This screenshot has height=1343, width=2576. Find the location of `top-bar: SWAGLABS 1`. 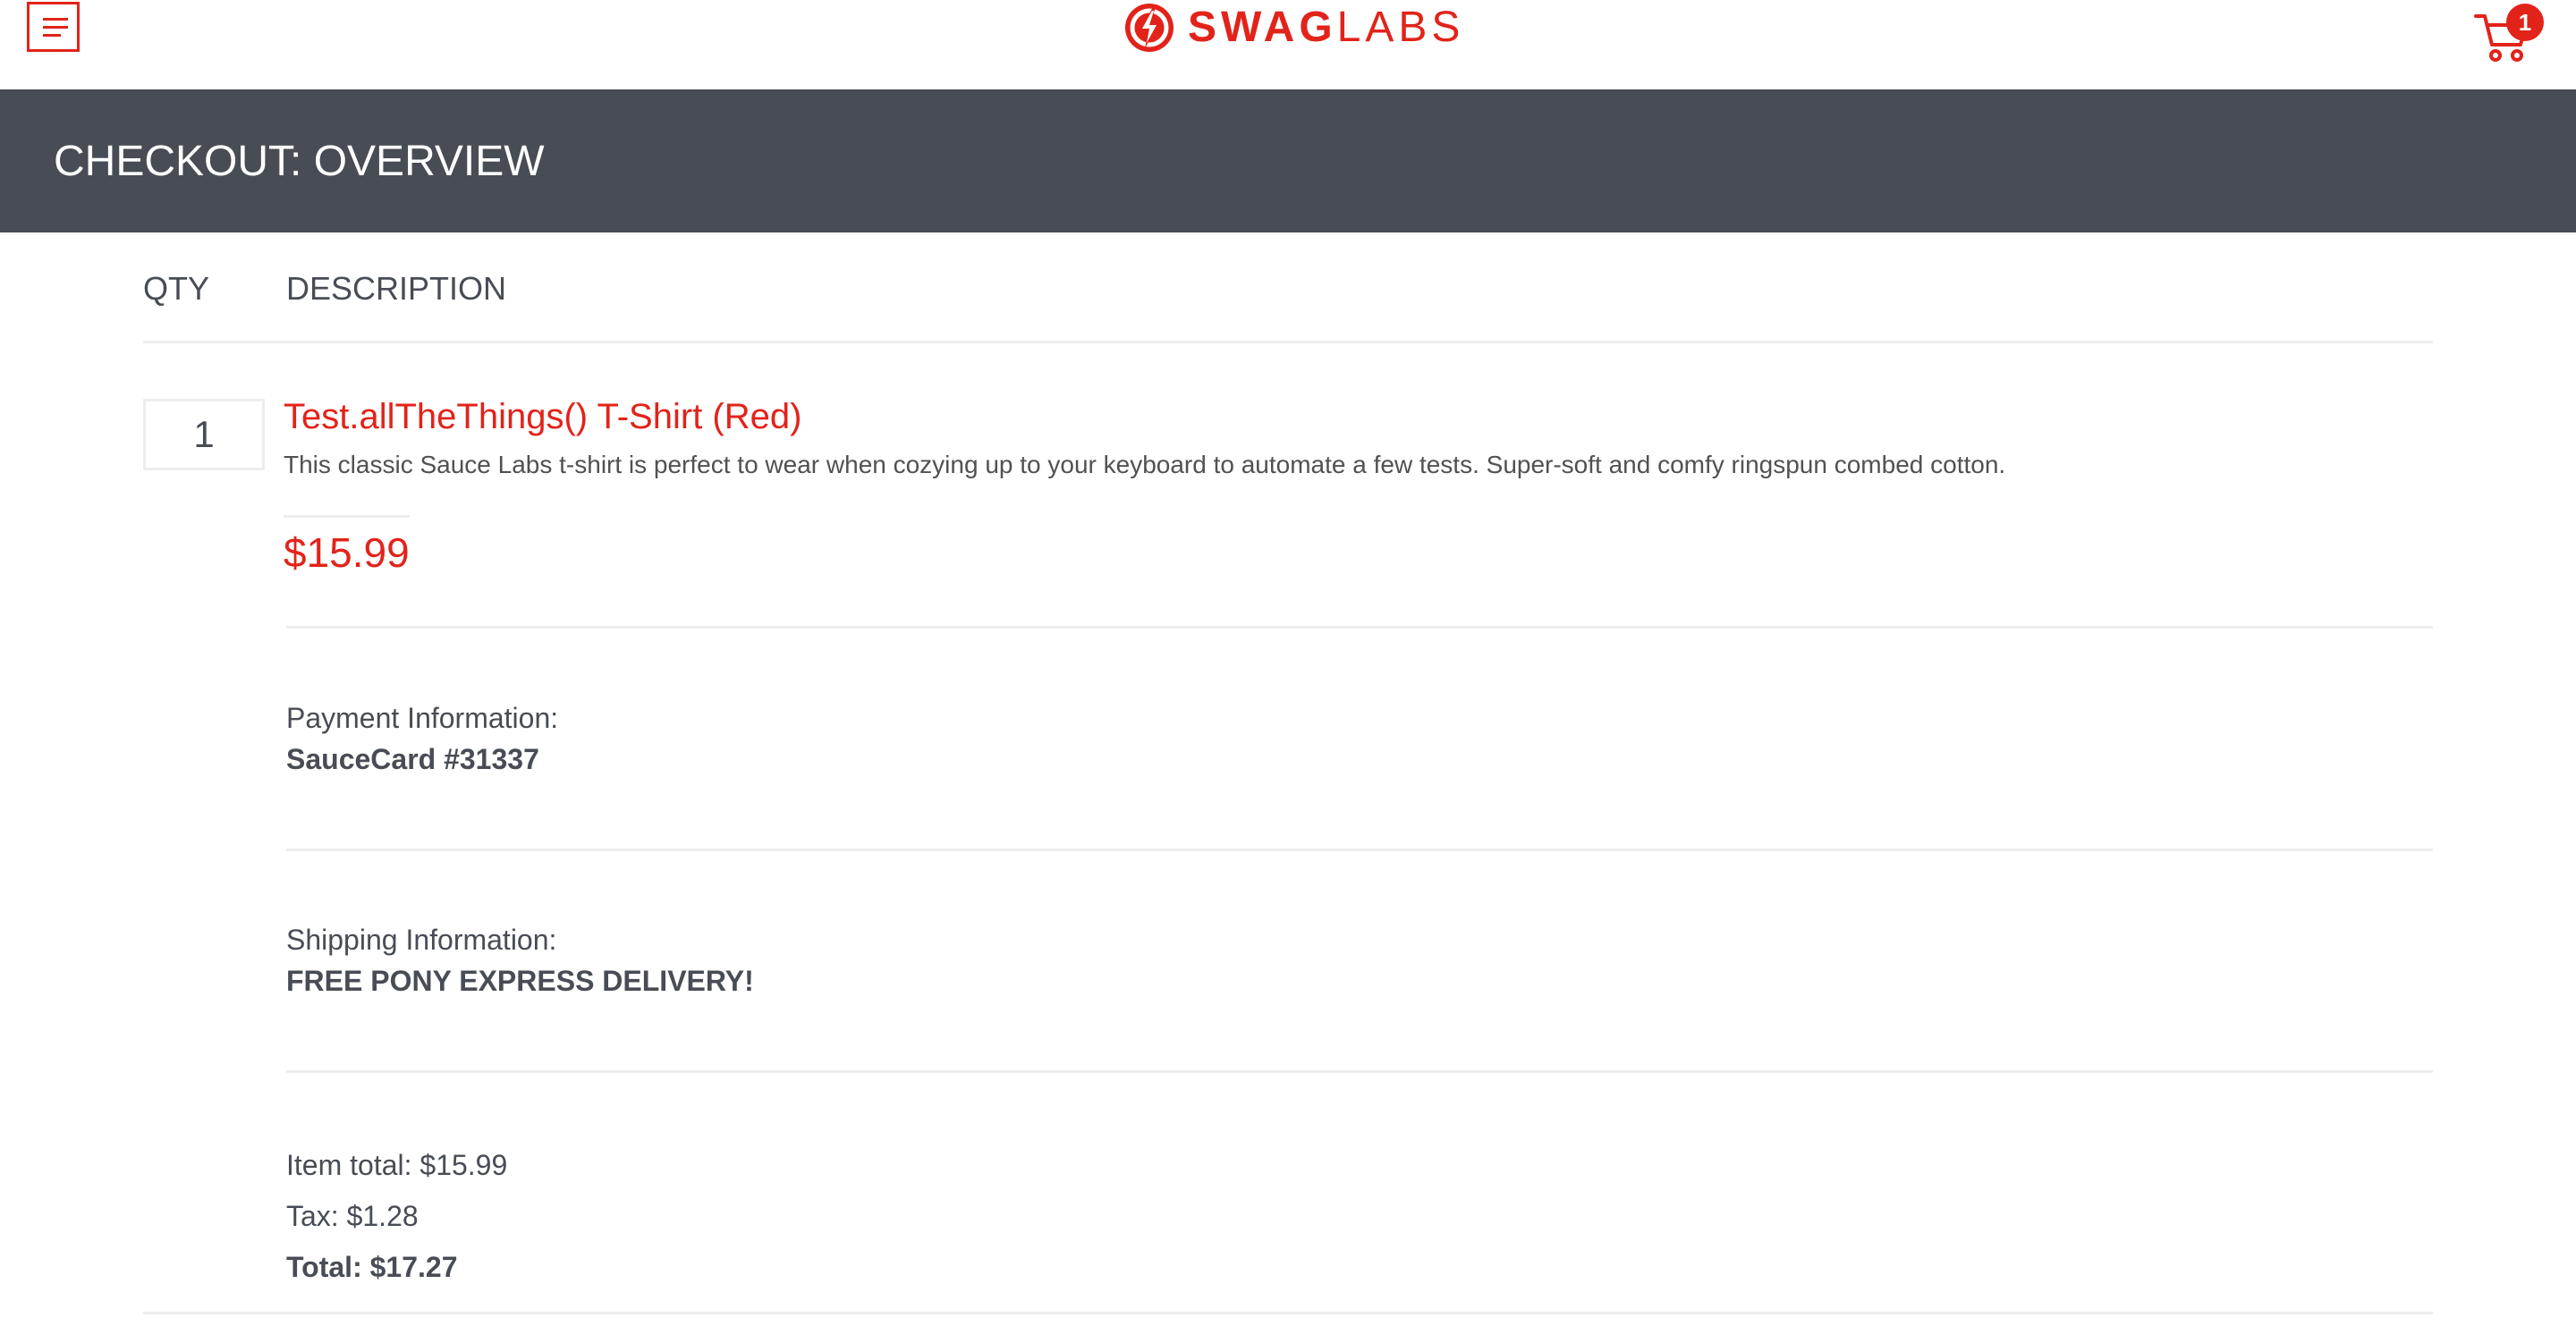

top-bar: SWAGLABS 1 is located at coordinates (1288, 44).